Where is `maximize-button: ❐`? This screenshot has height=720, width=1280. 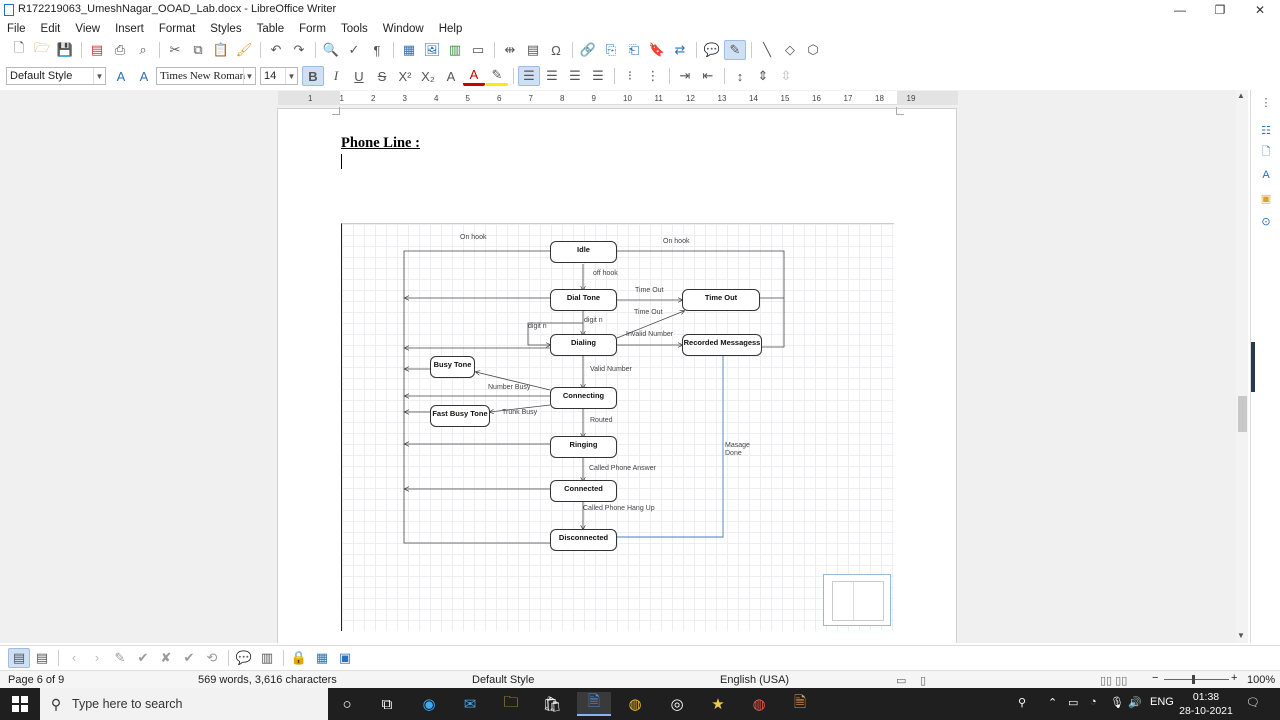 maximize-button: ❐ is located at coordinates (1220, 10).